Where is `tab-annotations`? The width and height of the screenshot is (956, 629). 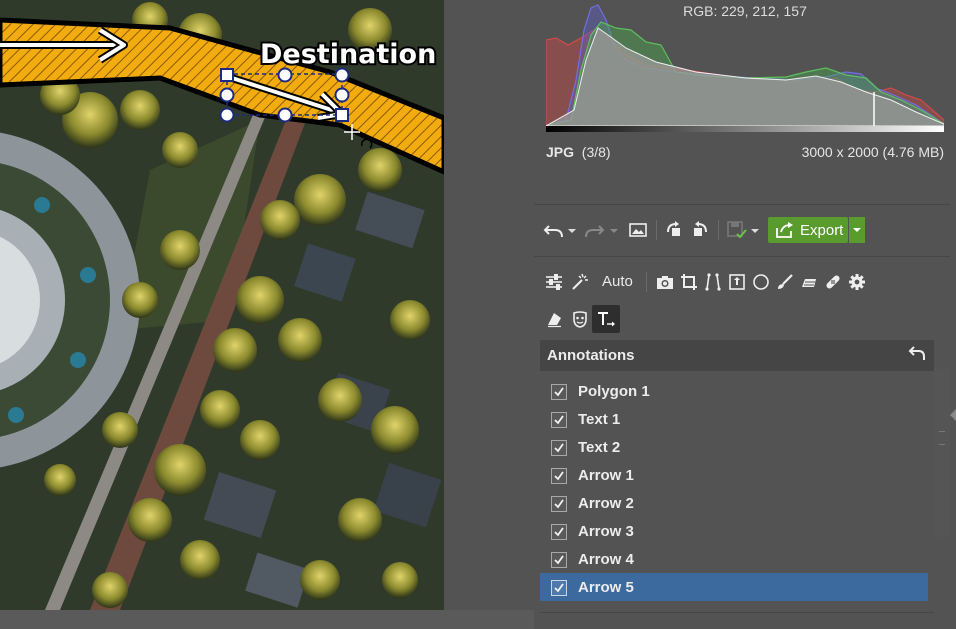
tab-annotations is located at coordinates (606, 319).